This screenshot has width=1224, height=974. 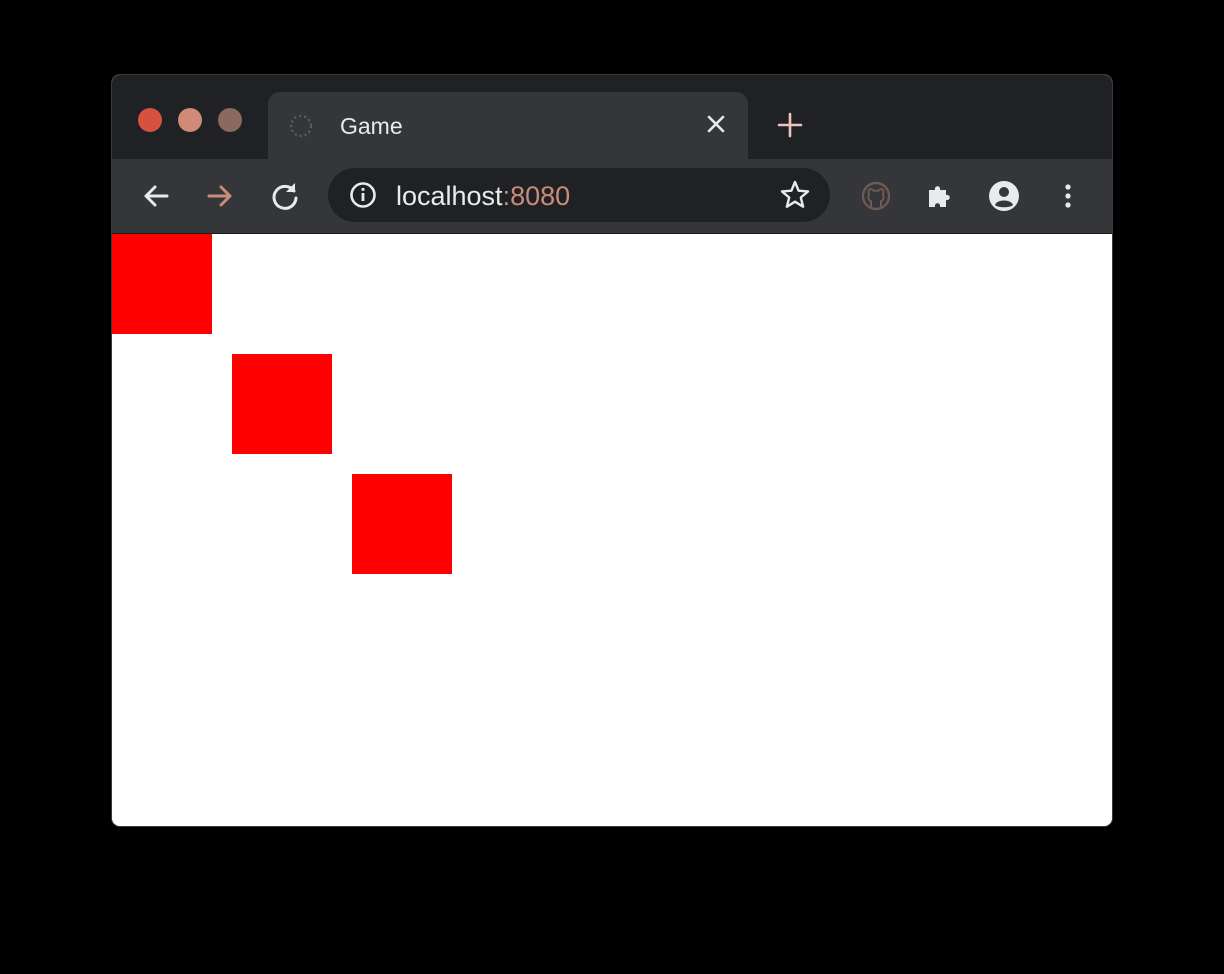 I want to click on window-zoom-button, so click(x=230, y=120).